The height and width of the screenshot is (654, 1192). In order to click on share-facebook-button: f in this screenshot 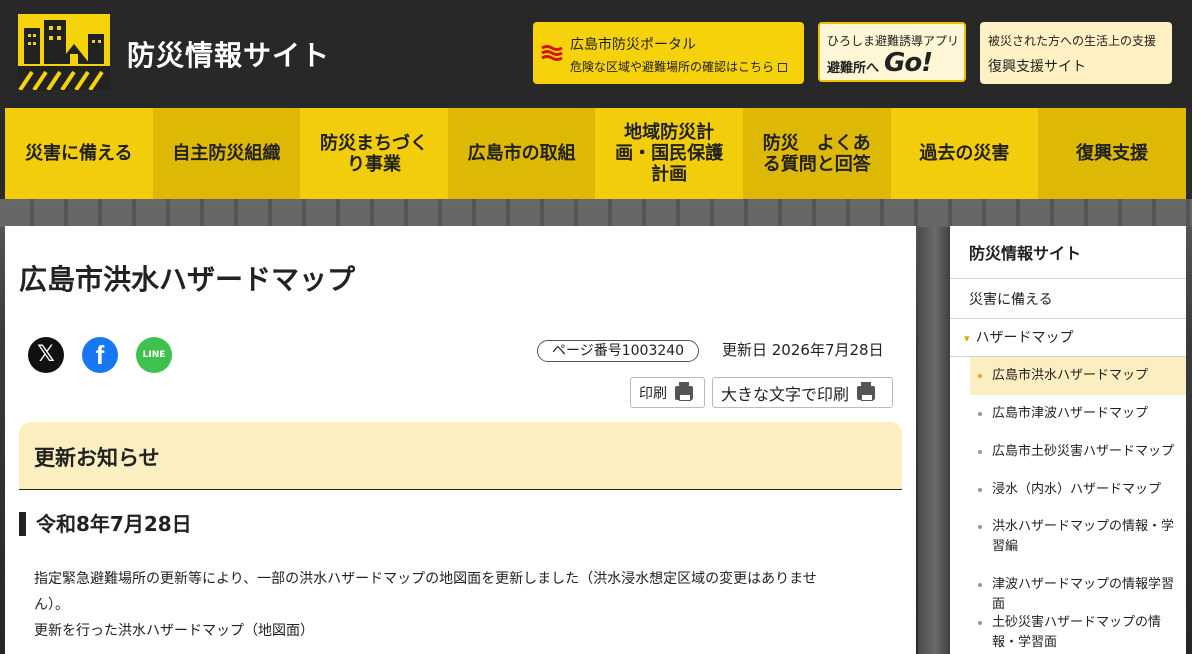, I will do `click(100, 355)`.